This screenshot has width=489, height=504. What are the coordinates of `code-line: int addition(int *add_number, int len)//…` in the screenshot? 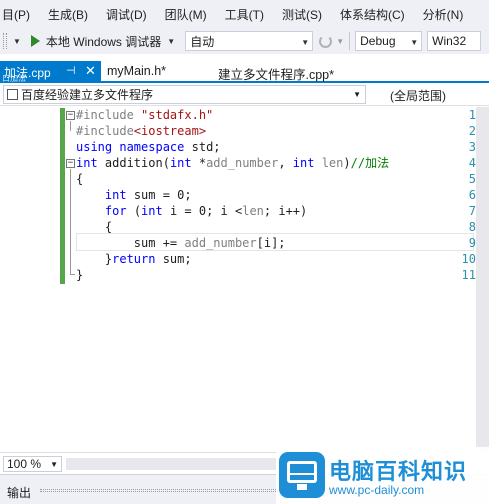 It's located at (232, 163).